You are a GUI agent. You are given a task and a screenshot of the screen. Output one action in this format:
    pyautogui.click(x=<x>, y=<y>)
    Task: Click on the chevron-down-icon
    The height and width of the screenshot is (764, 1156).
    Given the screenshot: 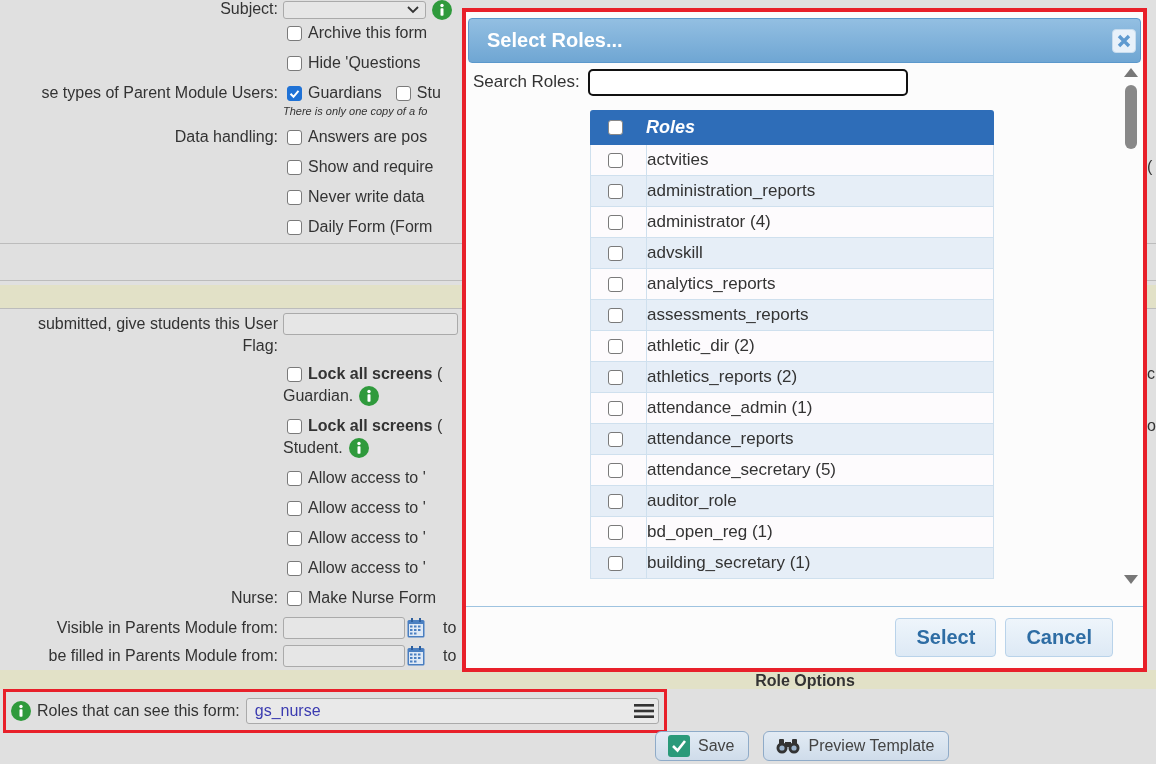 What is the action you would take?
    pyautogui.click(x=413, y=10)
    